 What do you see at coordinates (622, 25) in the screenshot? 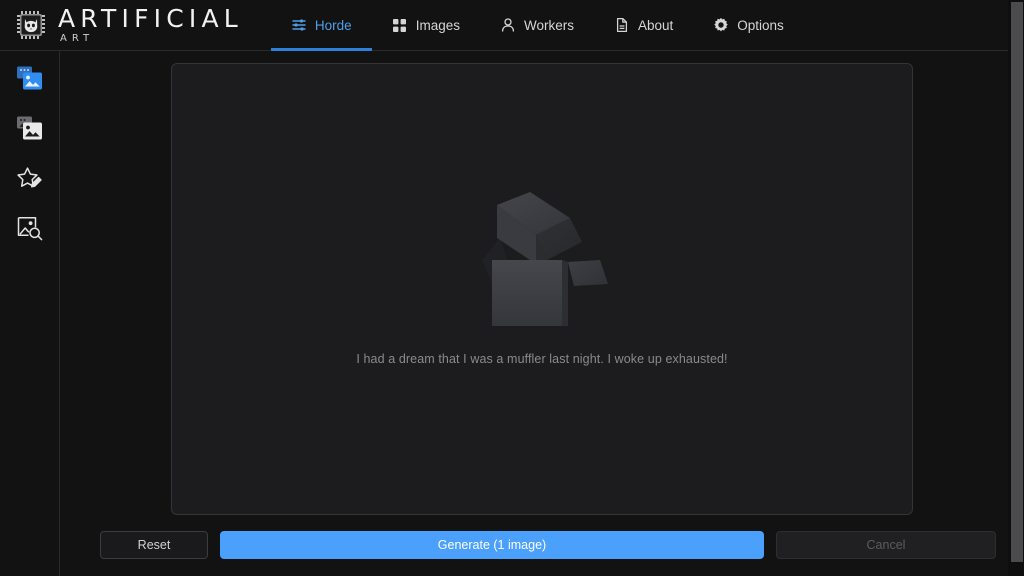
I see `document-icon` at bounding box center [622, 25].